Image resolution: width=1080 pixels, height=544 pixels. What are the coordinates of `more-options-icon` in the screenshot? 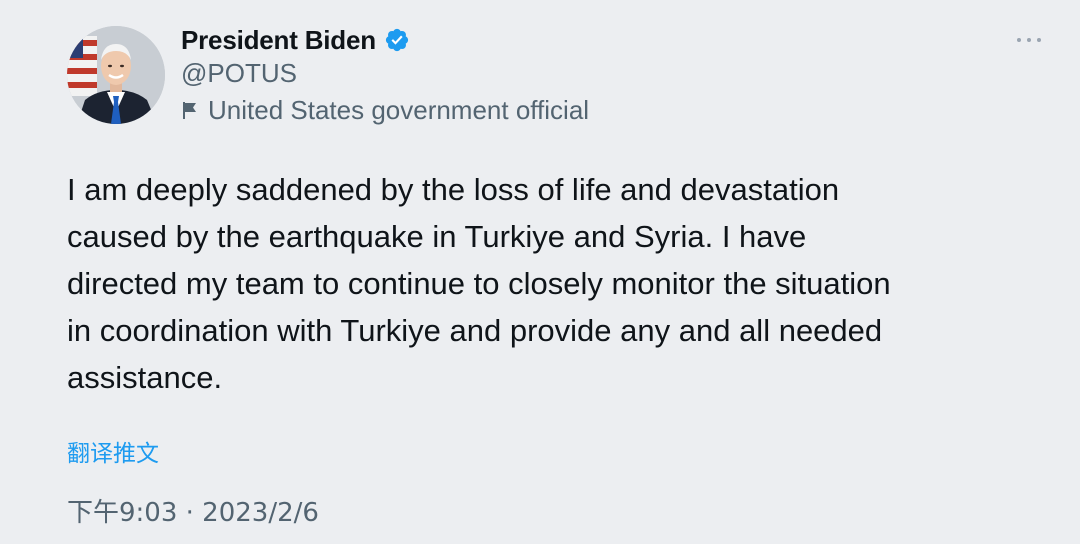 It's located at (1029, 40).